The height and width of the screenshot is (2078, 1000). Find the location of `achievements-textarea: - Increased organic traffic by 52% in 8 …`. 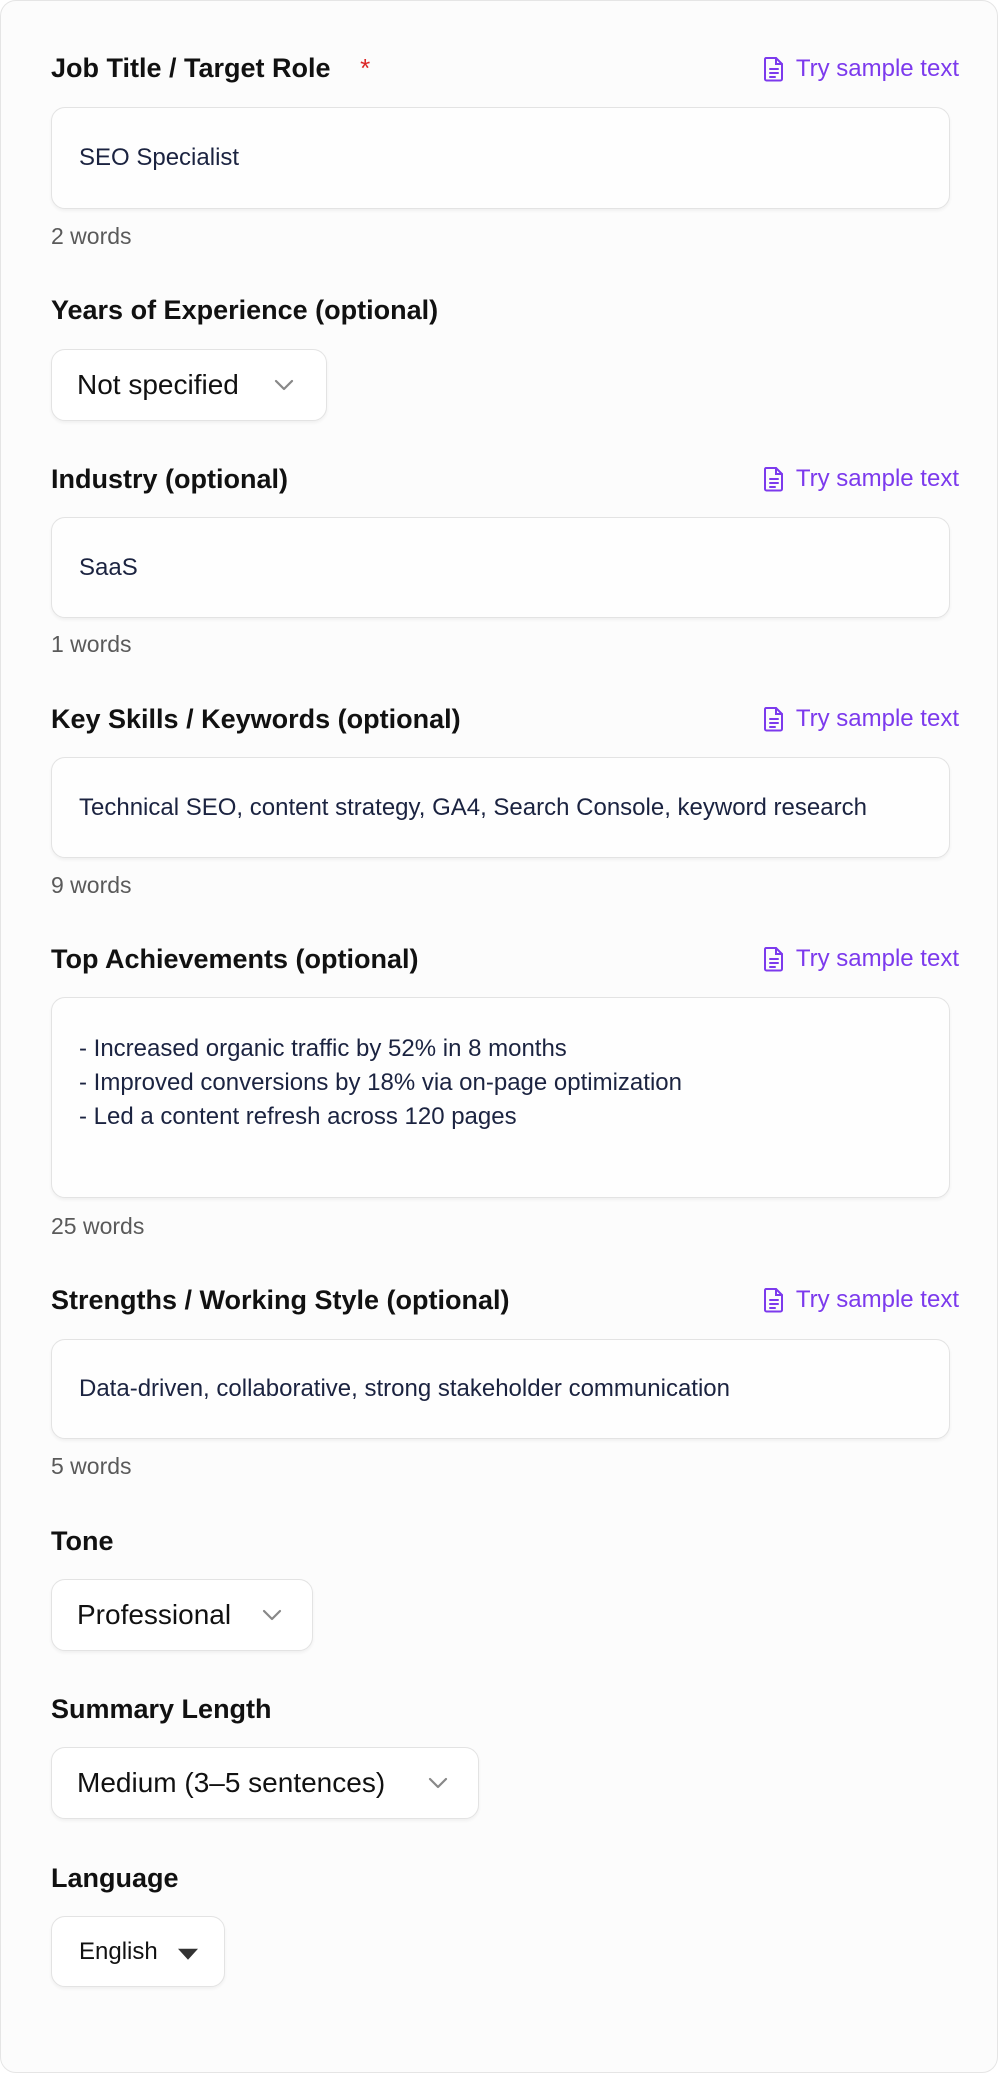

achievements-textarea: - Increased organic traffic by 52% in 8 … is located at coordinates (500, 1097).